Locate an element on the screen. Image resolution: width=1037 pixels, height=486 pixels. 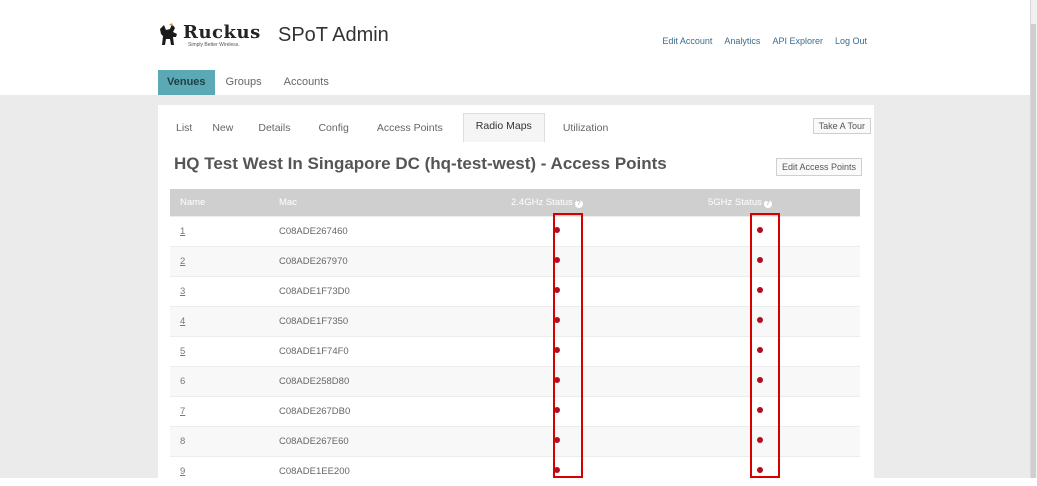
ap-name-cell: 7 is located at coordinates (224, 412).